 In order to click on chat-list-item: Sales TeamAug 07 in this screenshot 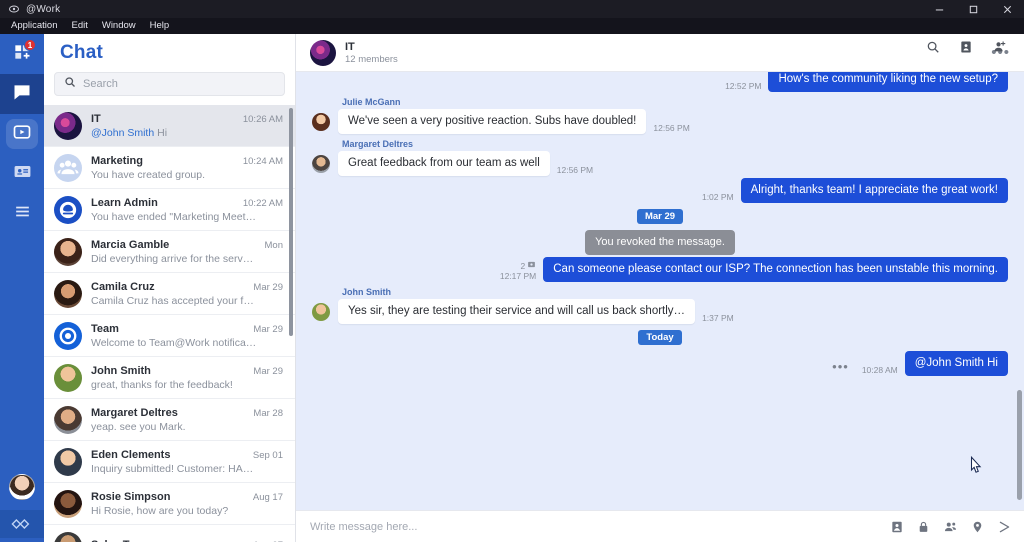, I will do `click(169, 533)`.